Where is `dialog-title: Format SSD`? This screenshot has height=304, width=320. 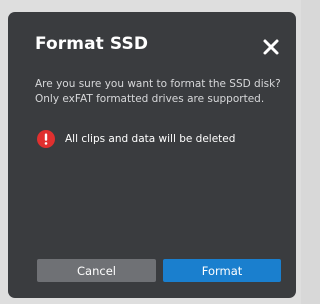 dialog-title: Format SSD is located at coordinates (92, 44).